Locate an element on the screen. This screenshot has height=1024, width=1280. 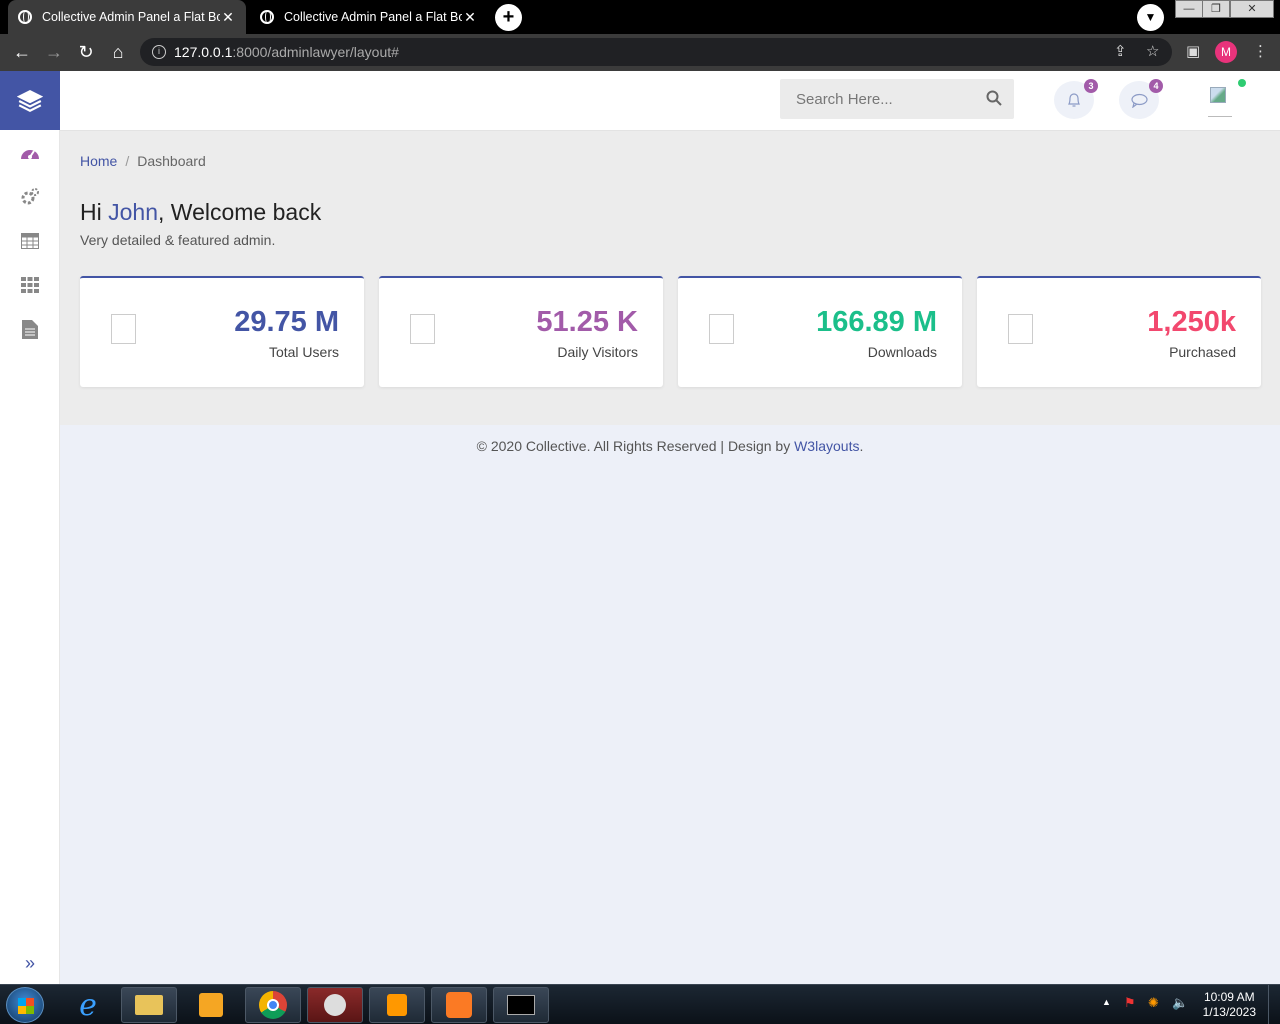
online-status-dot is located at coordinates (1242, 83).